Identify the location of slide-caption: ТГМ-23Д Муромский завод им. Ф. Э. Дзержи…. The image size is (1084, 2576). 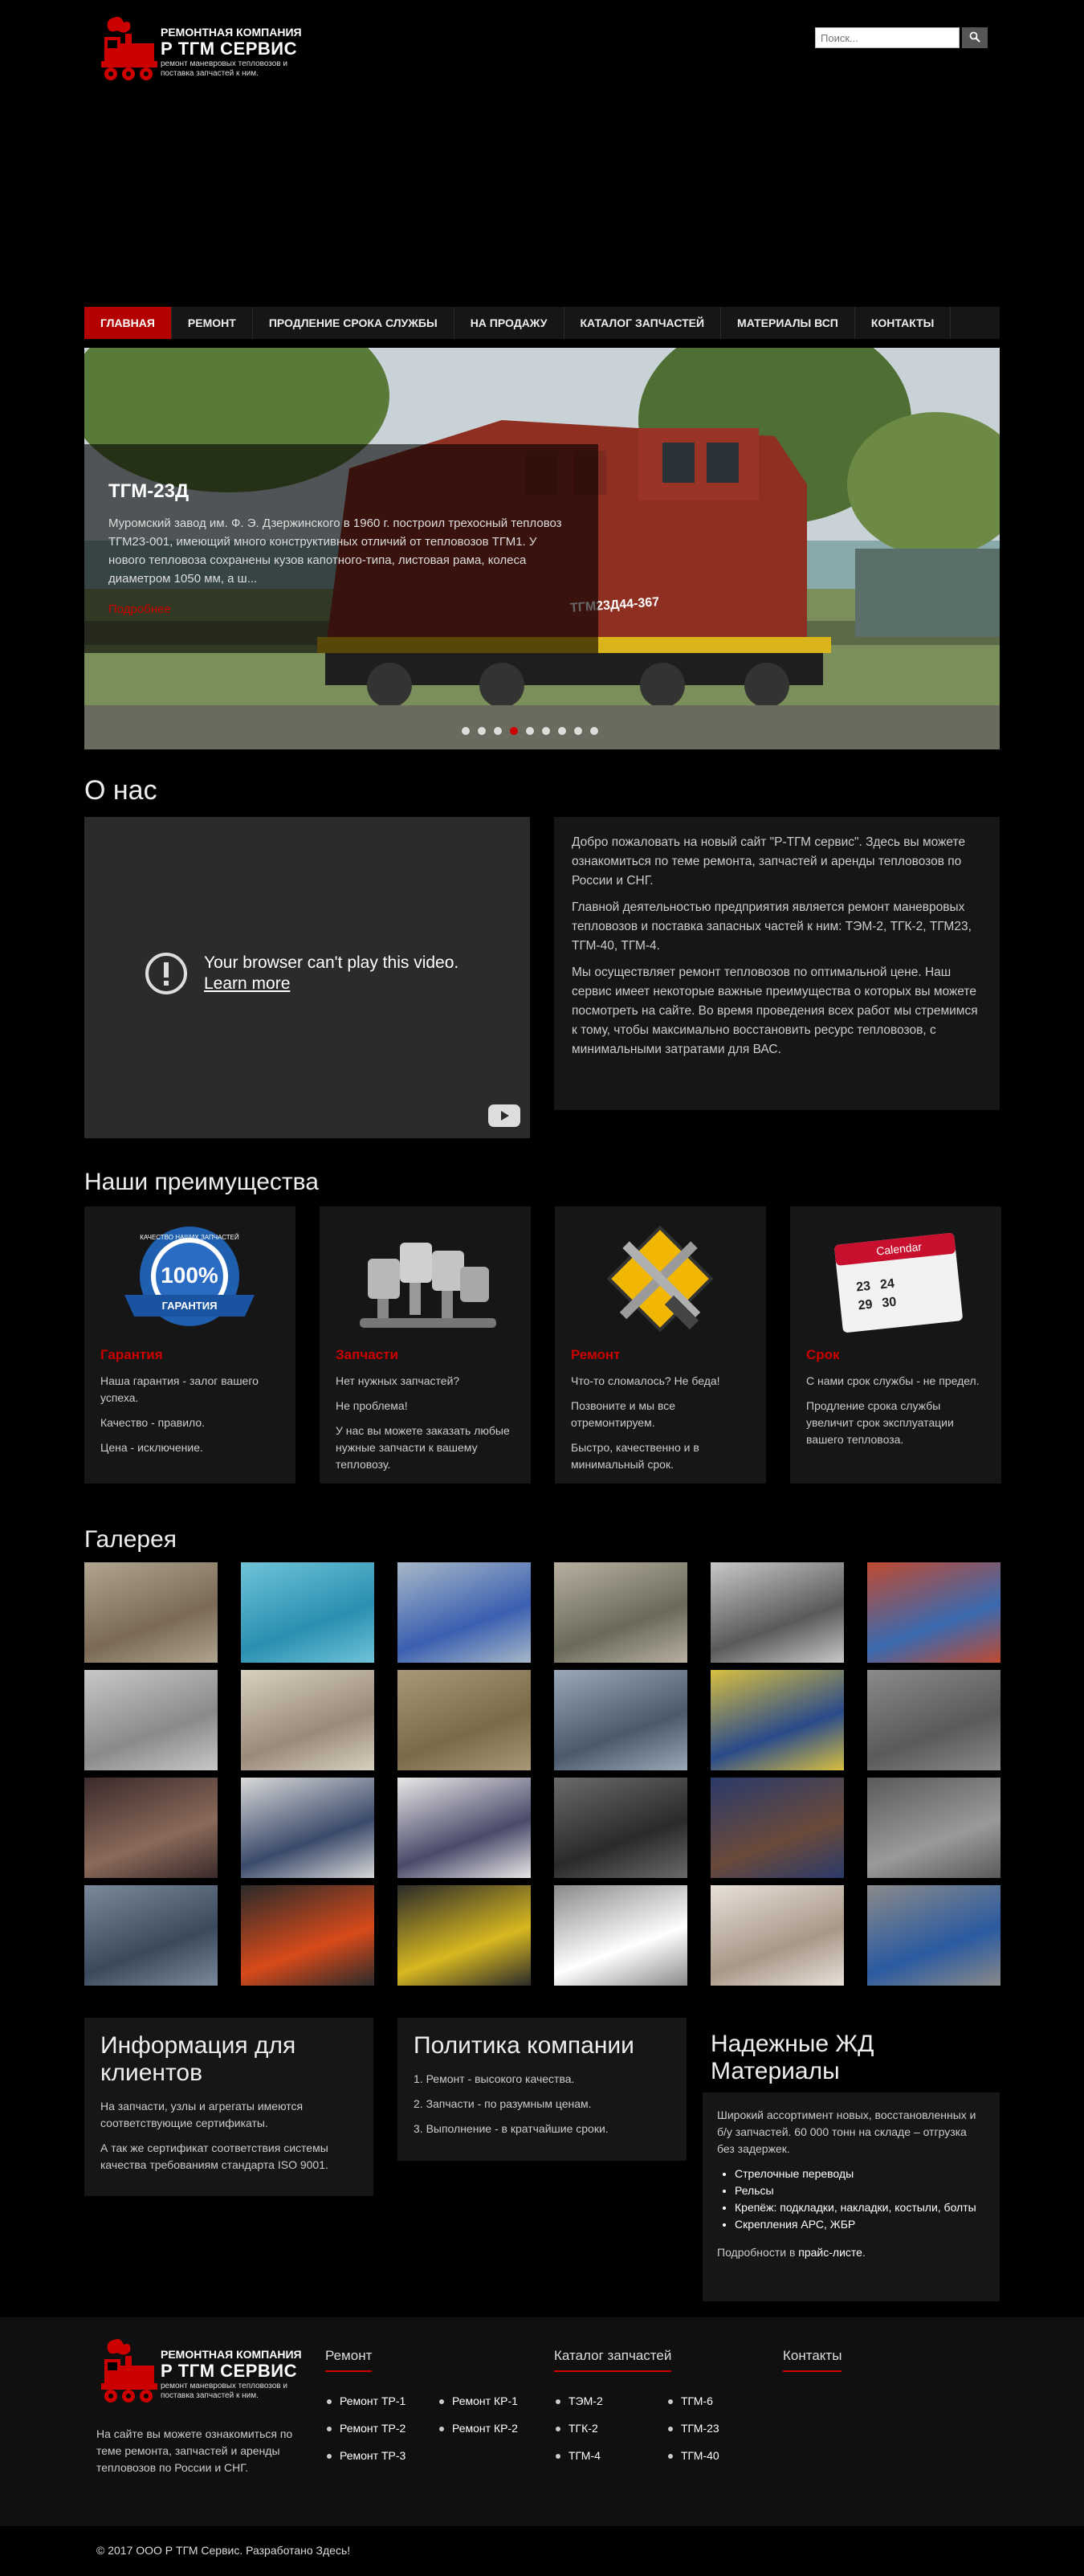
(341, 548).